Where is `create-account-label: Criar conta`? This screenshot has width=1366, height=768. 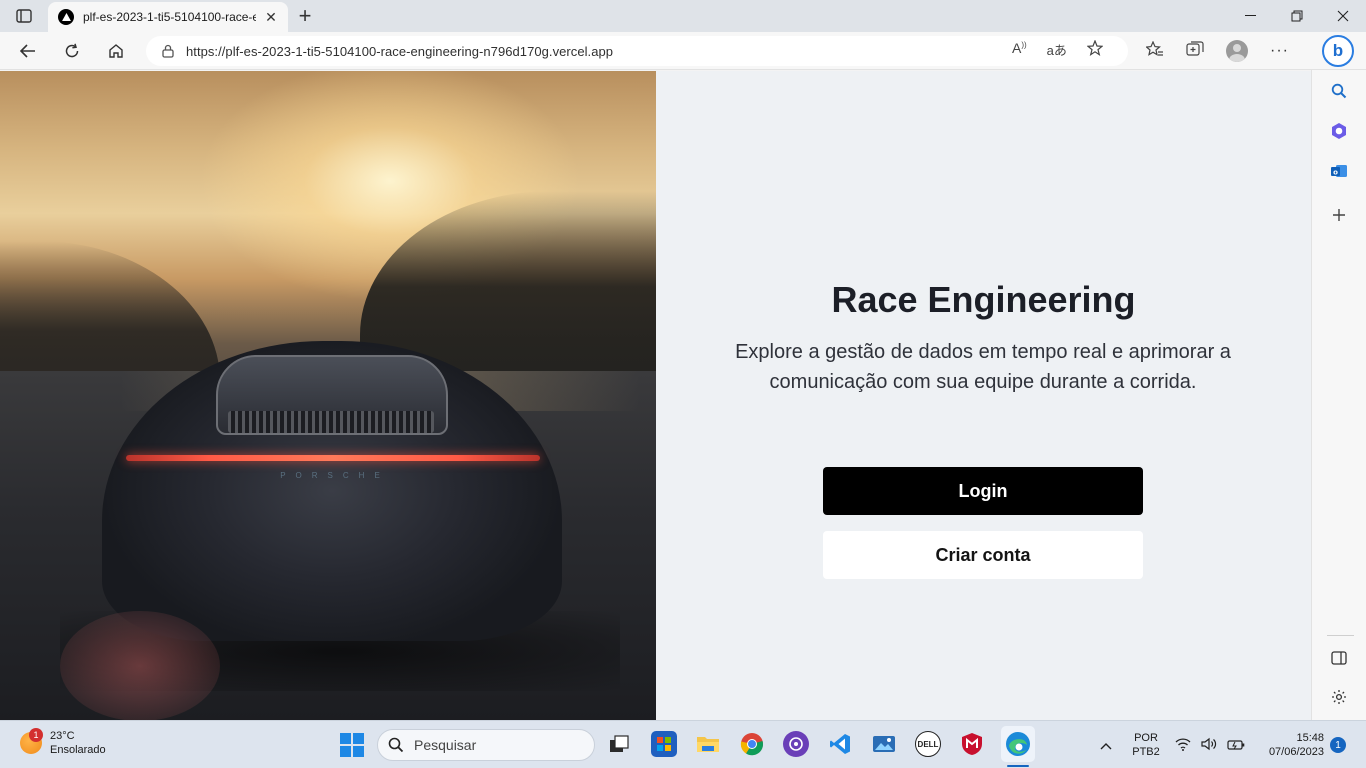 create-account-label: Criar conta is located at coordinates (983, 554).